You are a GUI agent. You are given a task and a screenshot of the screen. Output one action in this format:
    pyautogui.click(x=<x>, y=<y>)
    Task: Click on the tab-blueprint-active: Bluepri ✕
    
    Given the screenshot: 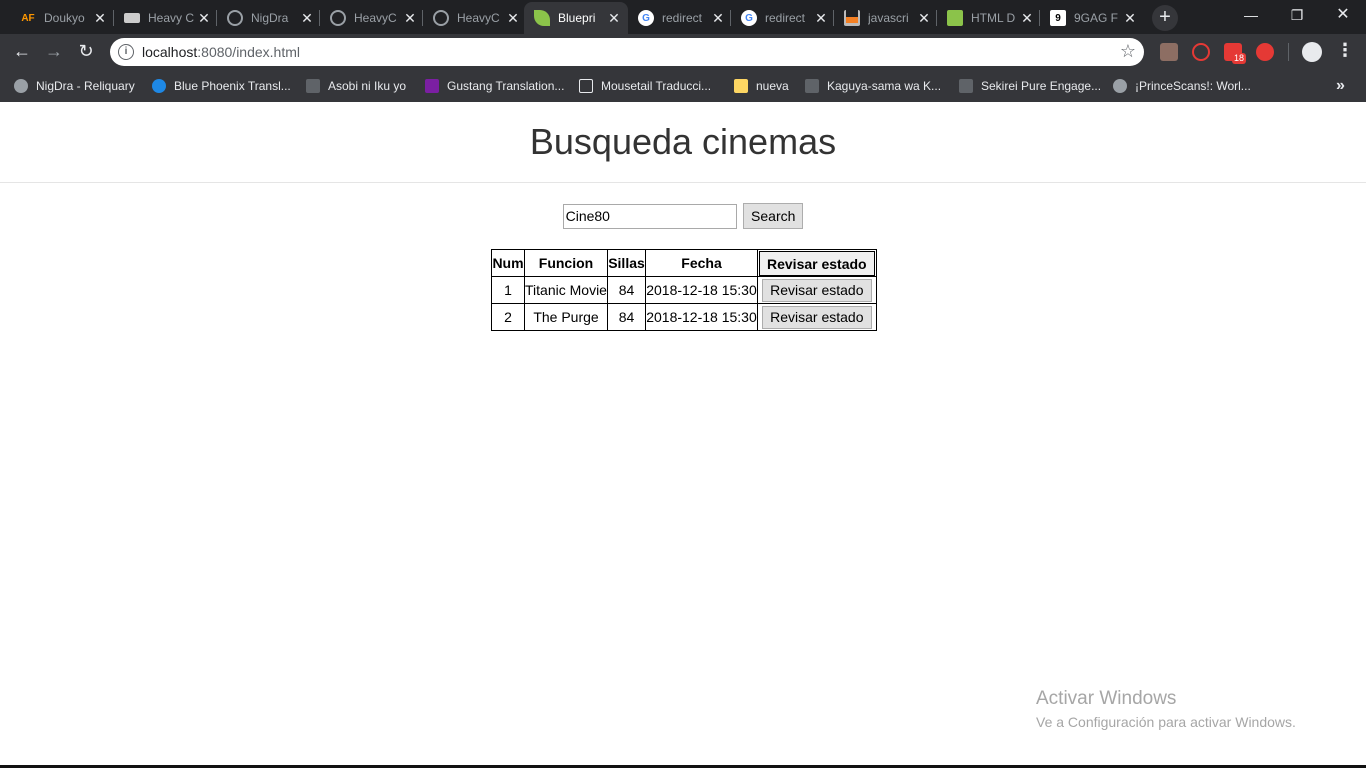 What is the action you would take?
    pyautogui.click(x=576, y=18)
    